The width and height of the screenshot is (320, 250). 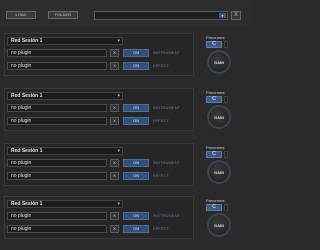 I want to click on top-toolbar: LOAD FOLDER ▾ X, so click(x=125, y=13).